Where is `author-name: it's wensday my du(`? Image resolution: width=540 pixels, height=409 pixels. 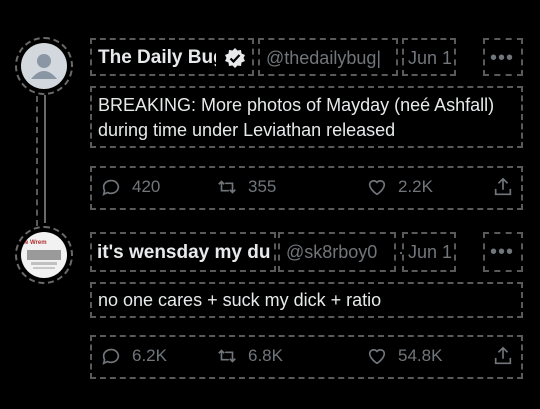 author-name: it's wensday my du( is located at coordinates (184, 253).